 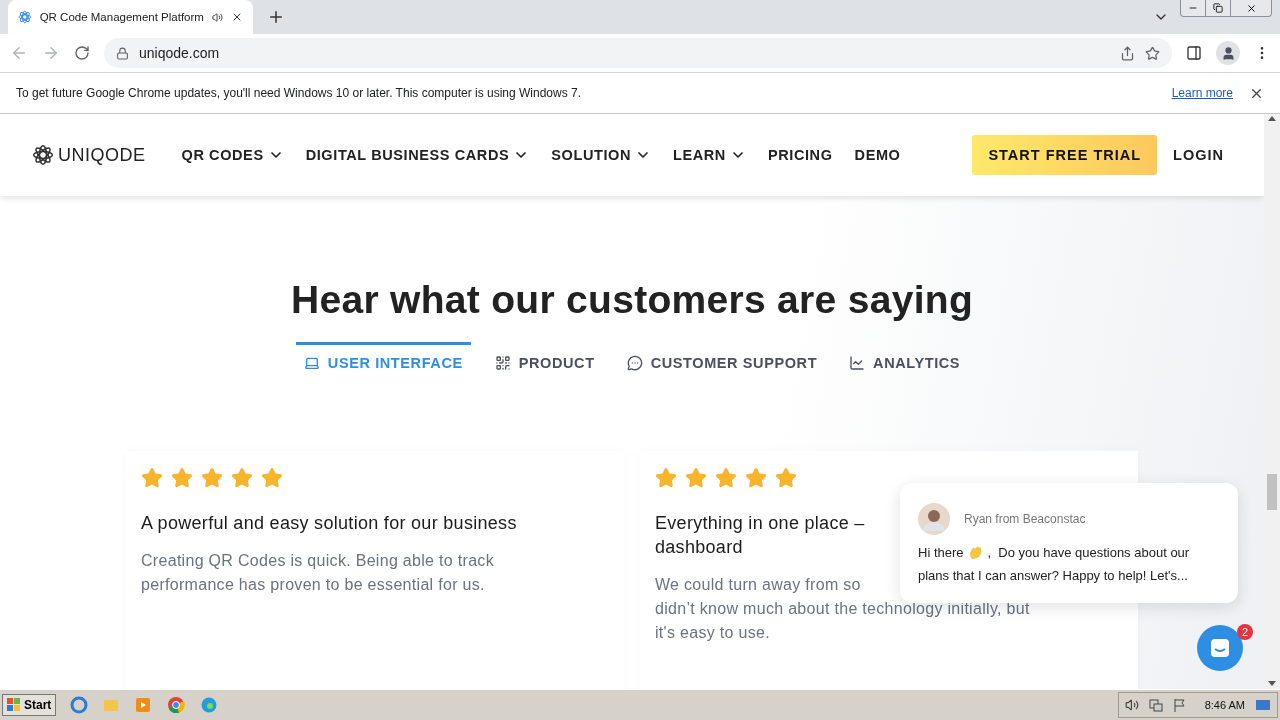 What do you see at coordinates (632, 300) in the screenshot?
I see `section-heading: Hear what our customers are saying` at bounding box center [632, 300].